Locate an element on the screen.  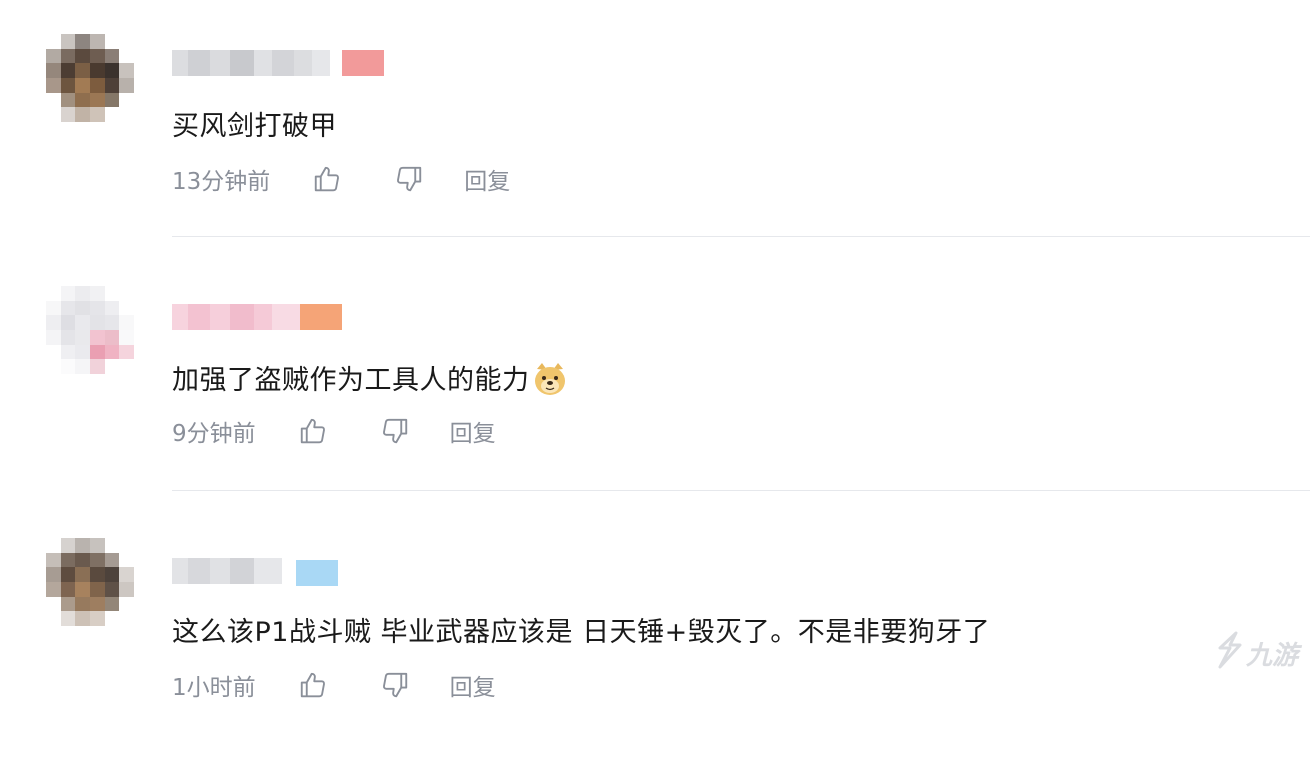
comment-text: 买风剑打破甲 is located at coordinates (254, 126).